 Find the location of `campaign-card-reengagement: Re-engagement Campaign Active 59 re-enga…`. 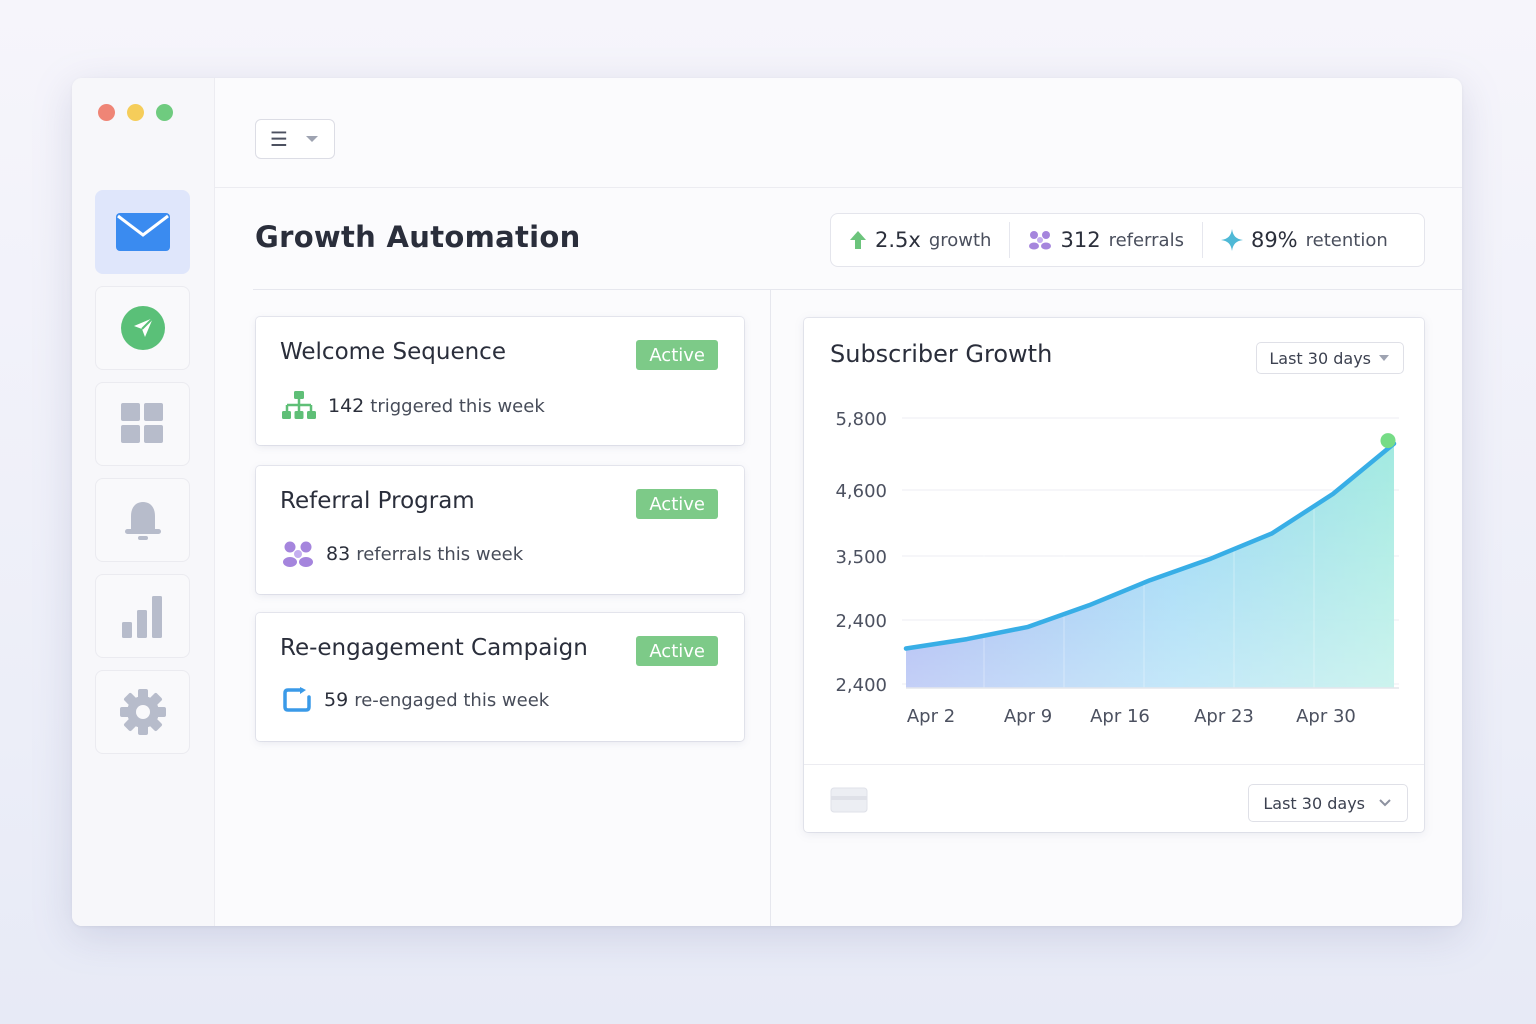

campaign-card-reengagement: Re-engagement Campaign Active 59 re-enga… is located at coordinates (500, 677).